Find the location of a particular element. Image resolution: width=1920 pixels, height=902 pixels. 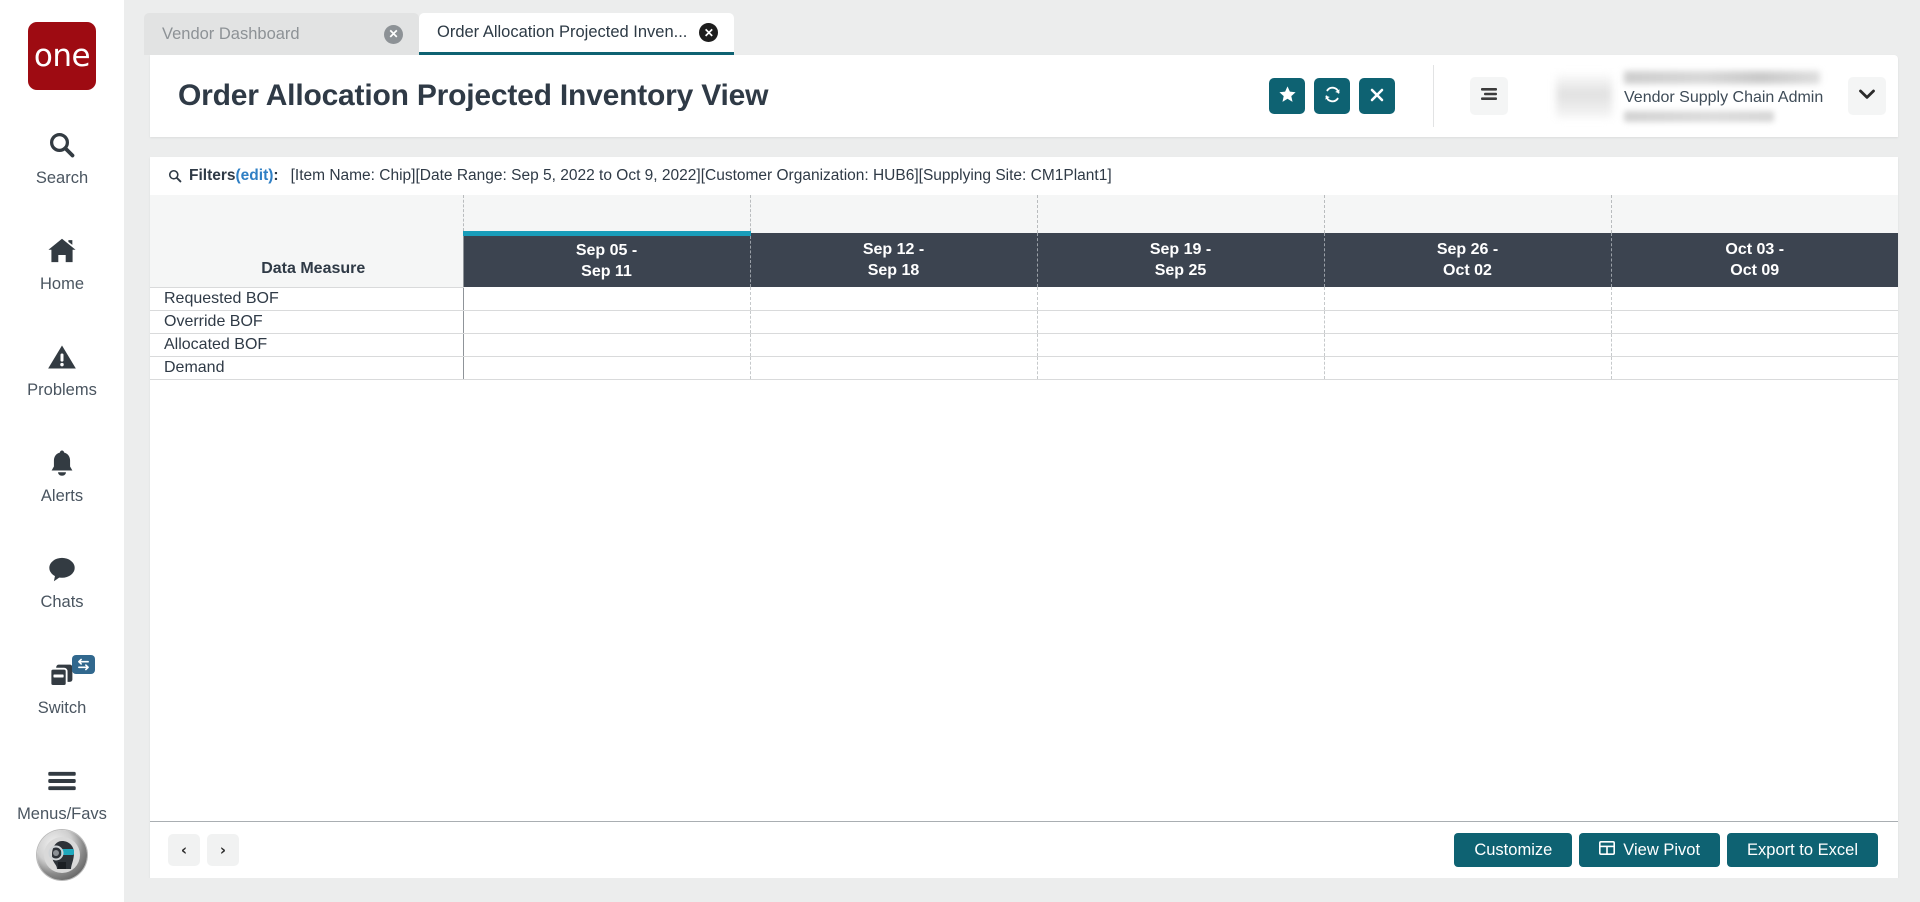

filters-label: Filters is located at coordinates (212, 175).